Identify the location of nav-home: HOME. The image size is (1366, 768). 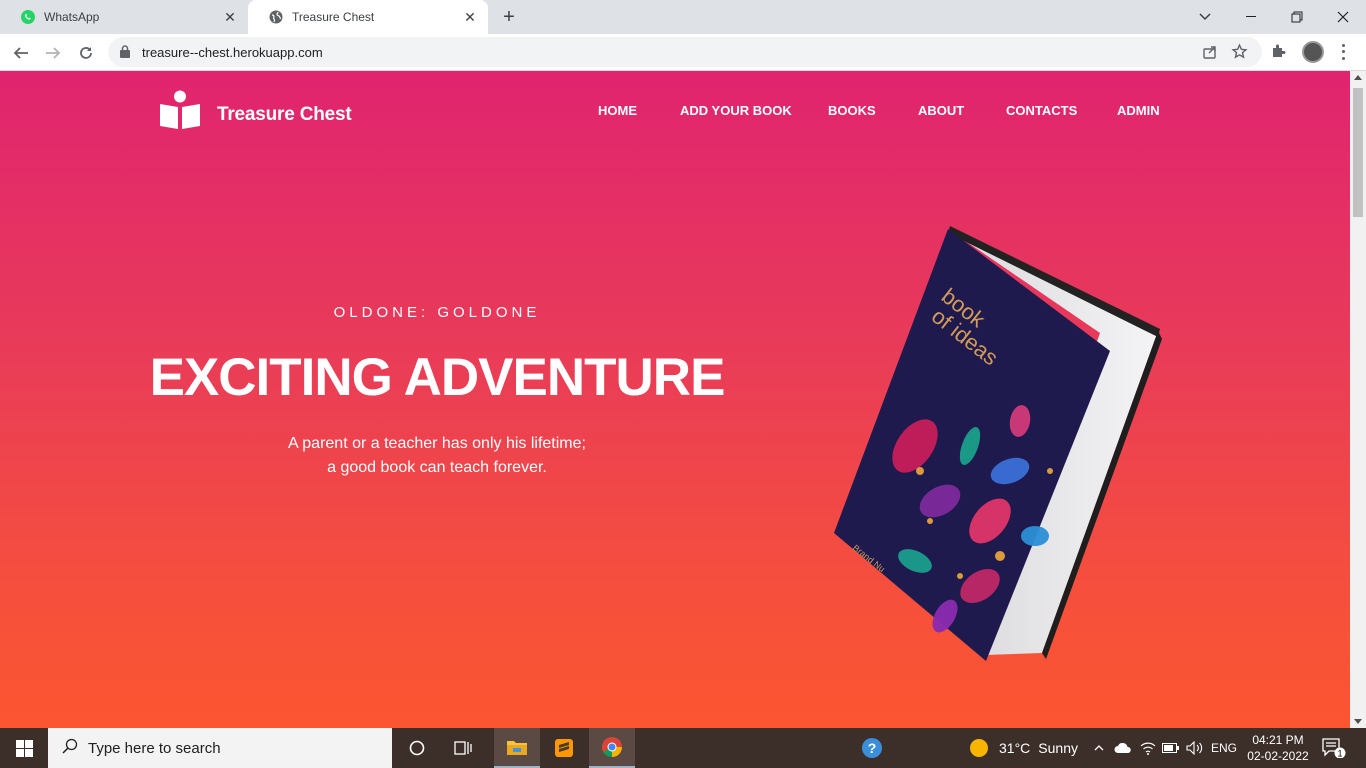
(617, 110).